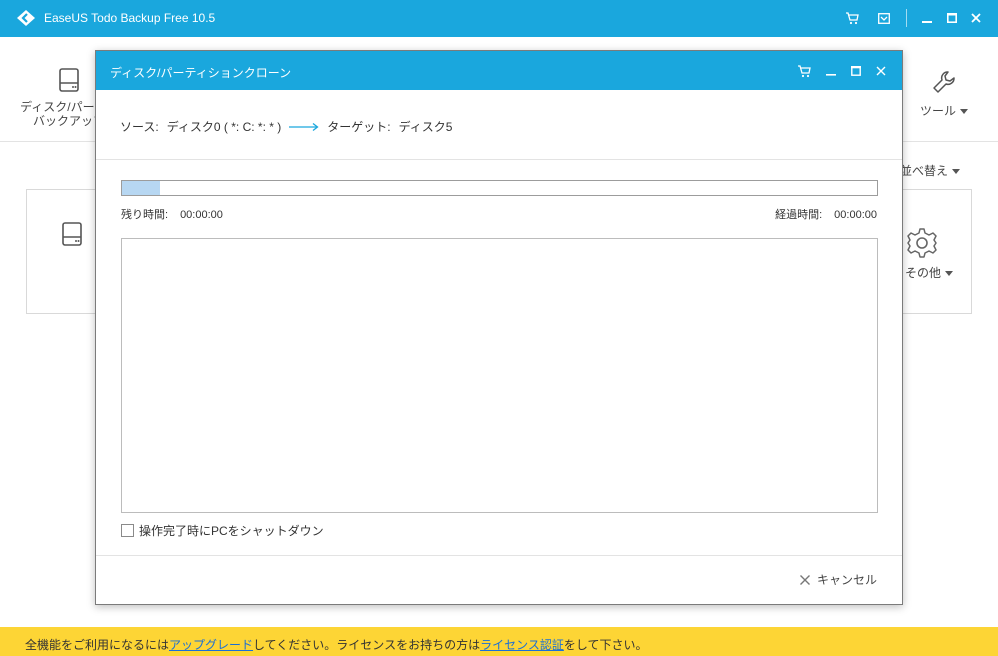 This screenshot has width=998, height=656. Describe the element at coordinates (172, 214) in the screenshot. I see `remaining-time: 残り時間: 00:00:00` at that location.